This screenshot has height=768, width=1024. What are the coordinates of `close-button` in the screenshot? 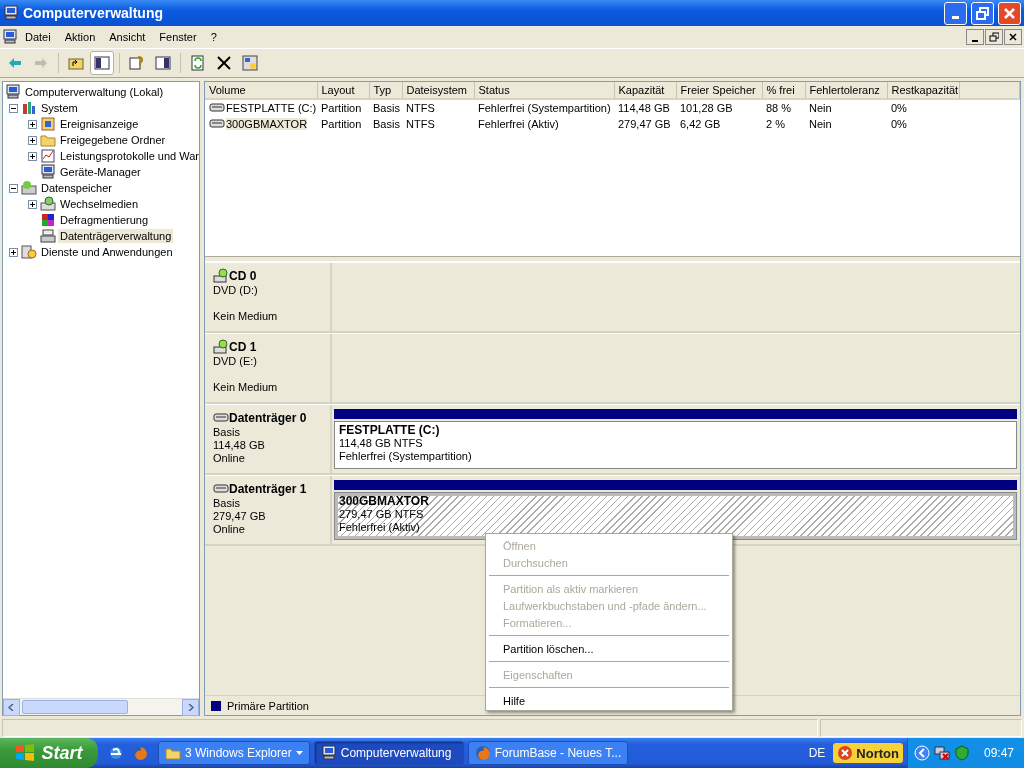 It's located at (1013, 37).